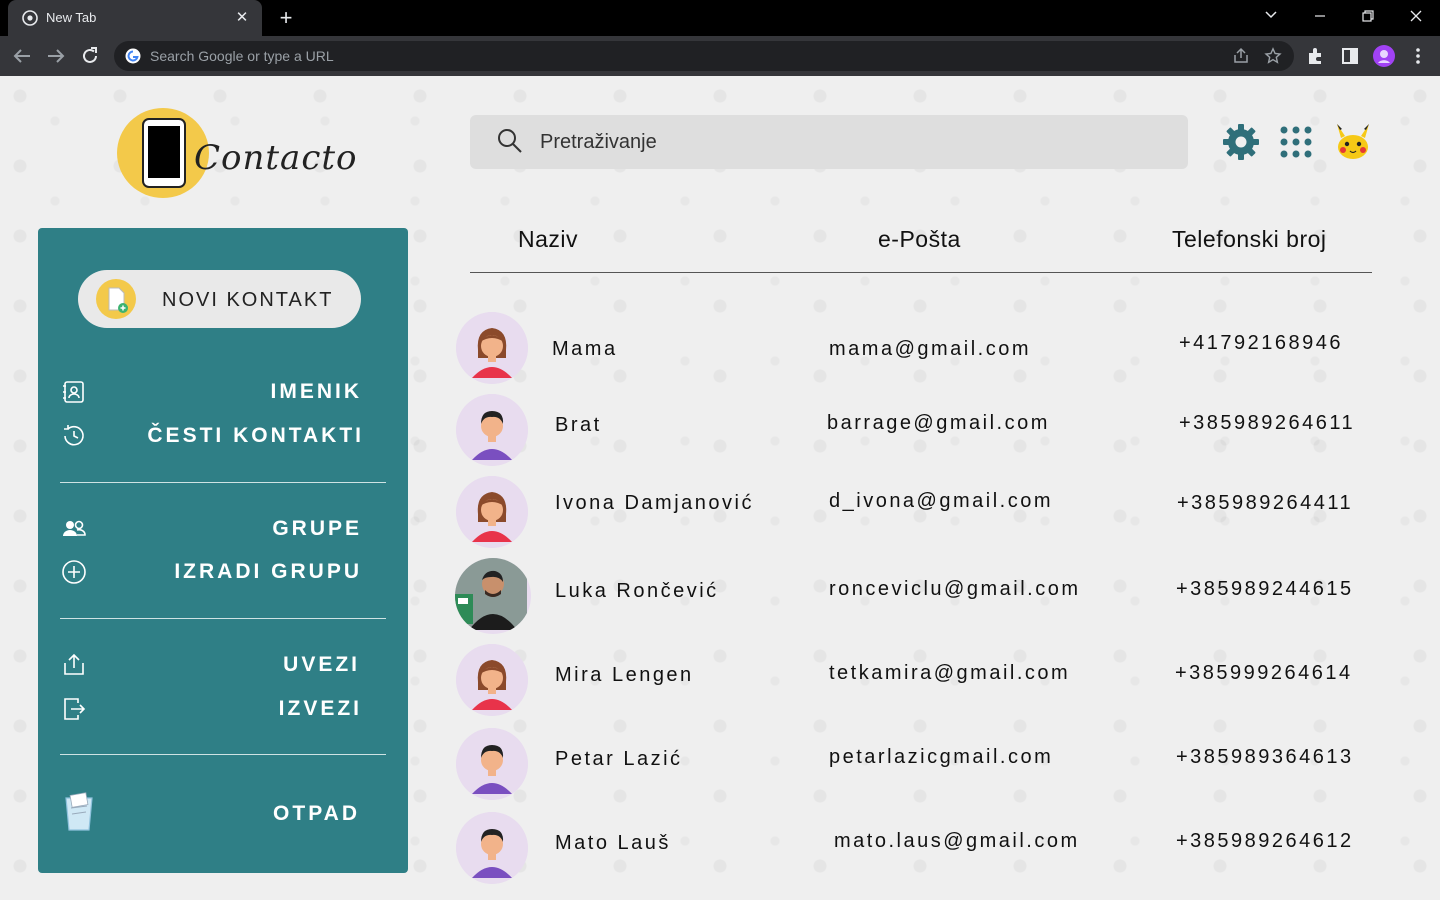 This screenshot has height=900, width=1440. I want to click on profile-avatar-icon, so click(1353, 142).